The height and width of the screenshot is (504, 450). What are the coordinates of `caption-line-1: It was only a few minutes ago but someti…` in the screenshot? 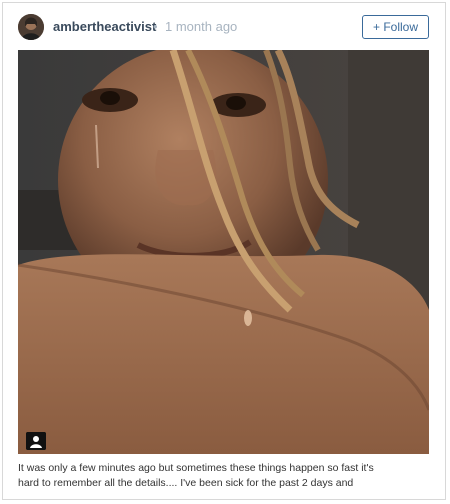 It's located at (196, 468).